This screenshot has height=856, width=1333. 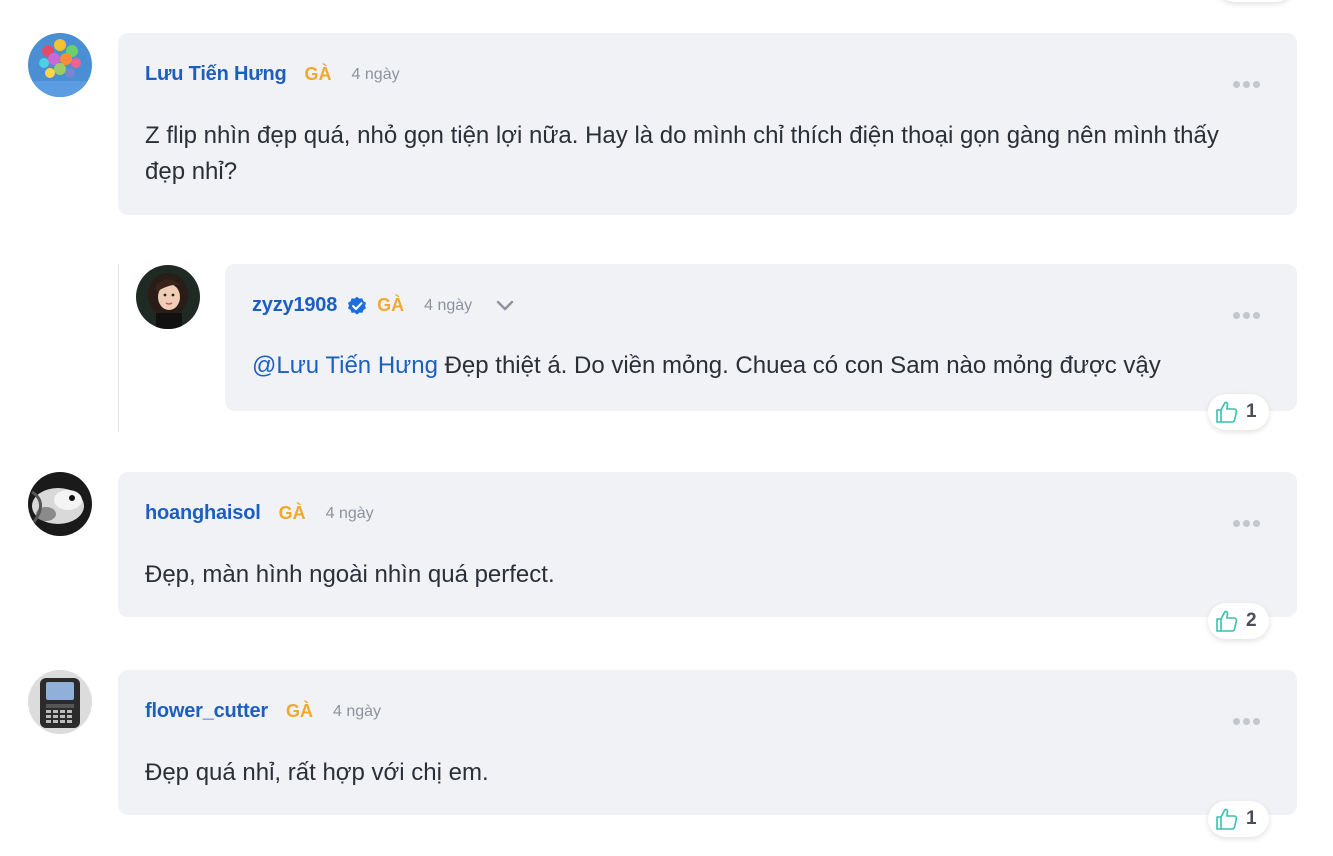 I want to click on verified-badge-icon, so click(x=357, y=305).